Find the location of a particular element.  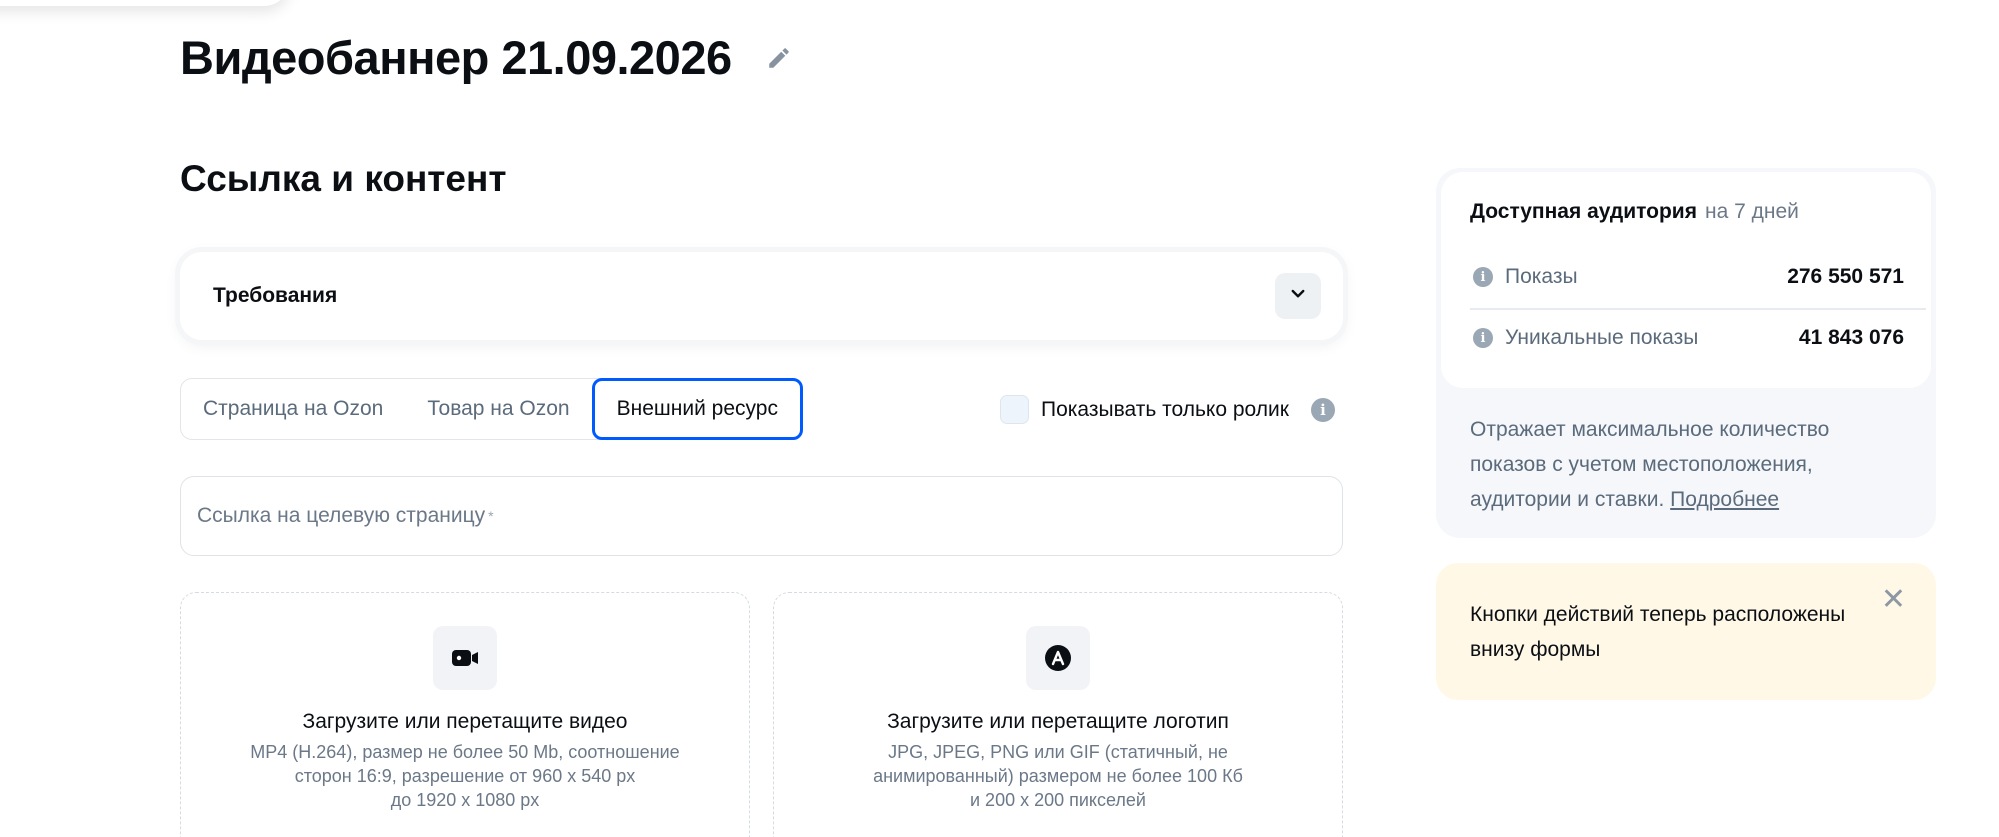

target-url-input: Ссылка на целевую страницу * is located at coordinates (761, 516).